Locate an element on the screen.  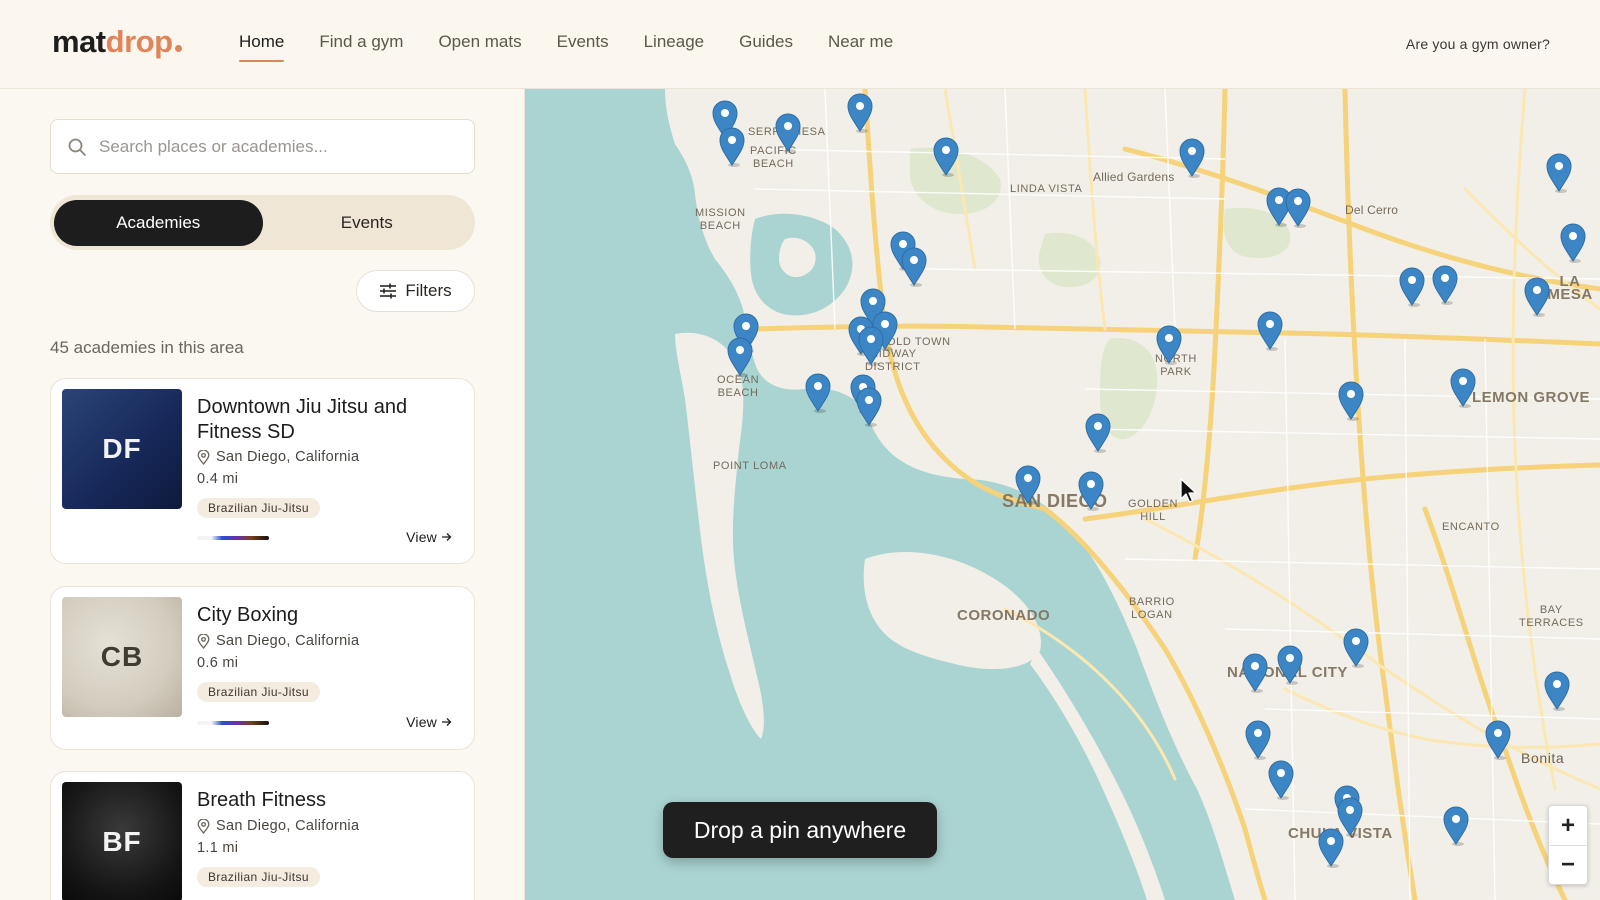
nav-home: Home is located at coordinates (262, 47).